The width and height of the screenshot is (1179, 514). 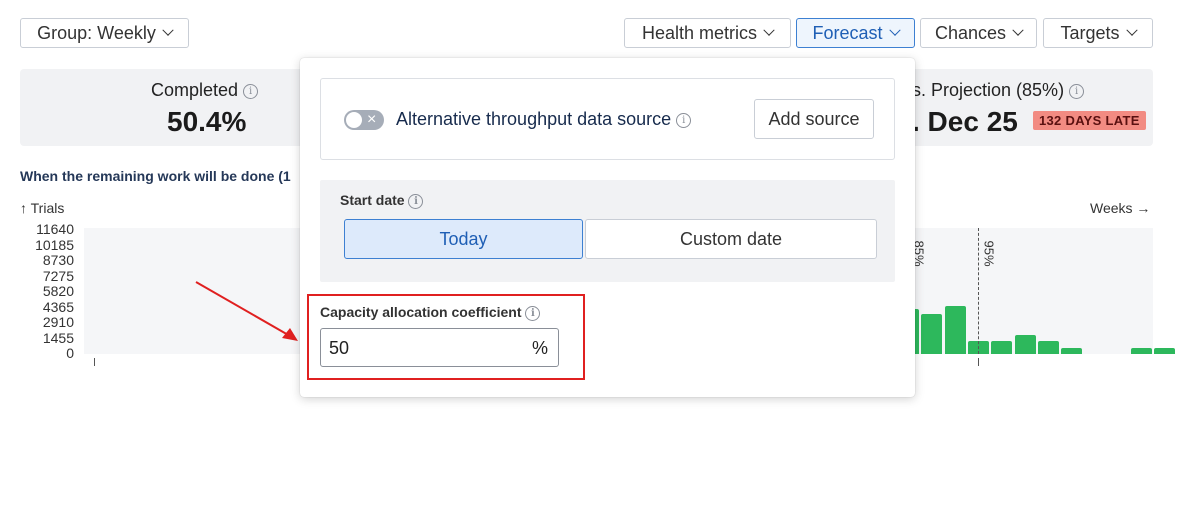 What do you see at coordinates (70, 353) in the screenshot?
I see `y-tick-label: 0` at bounding box center [70, 353].